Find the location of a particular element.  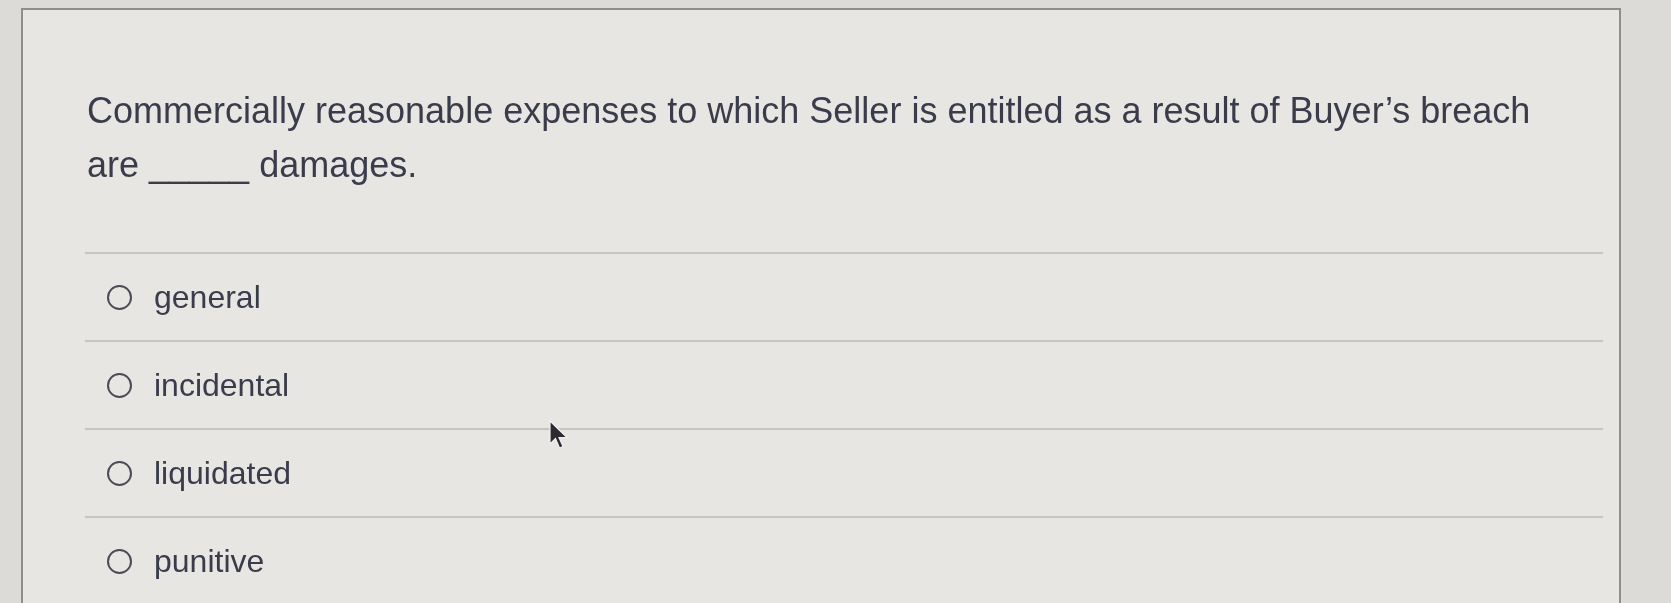

pointer-cursor-icon is located at coordinates (559, 435).